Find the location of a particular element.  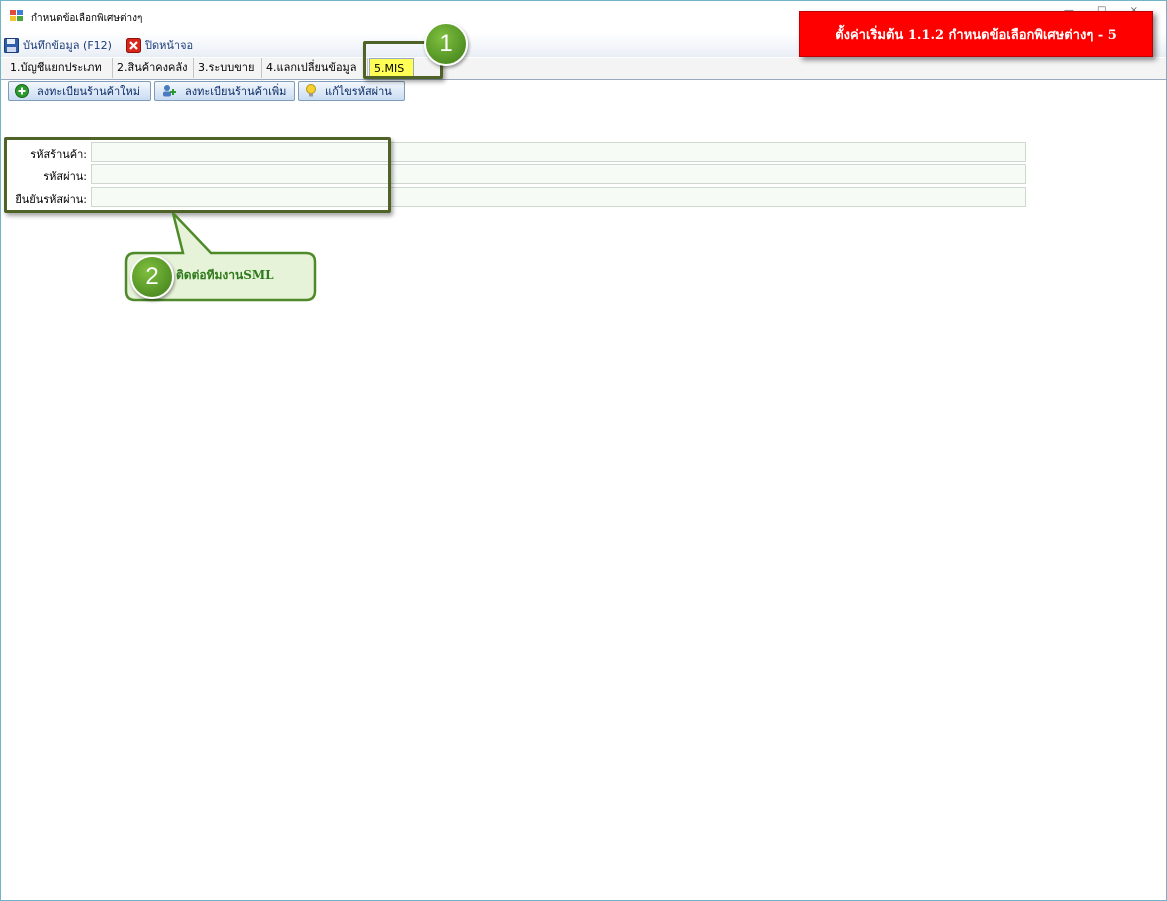

window-title: กำหนดข้อเลือกพิเศษต่างๆ is located at coordinates (87, 18).